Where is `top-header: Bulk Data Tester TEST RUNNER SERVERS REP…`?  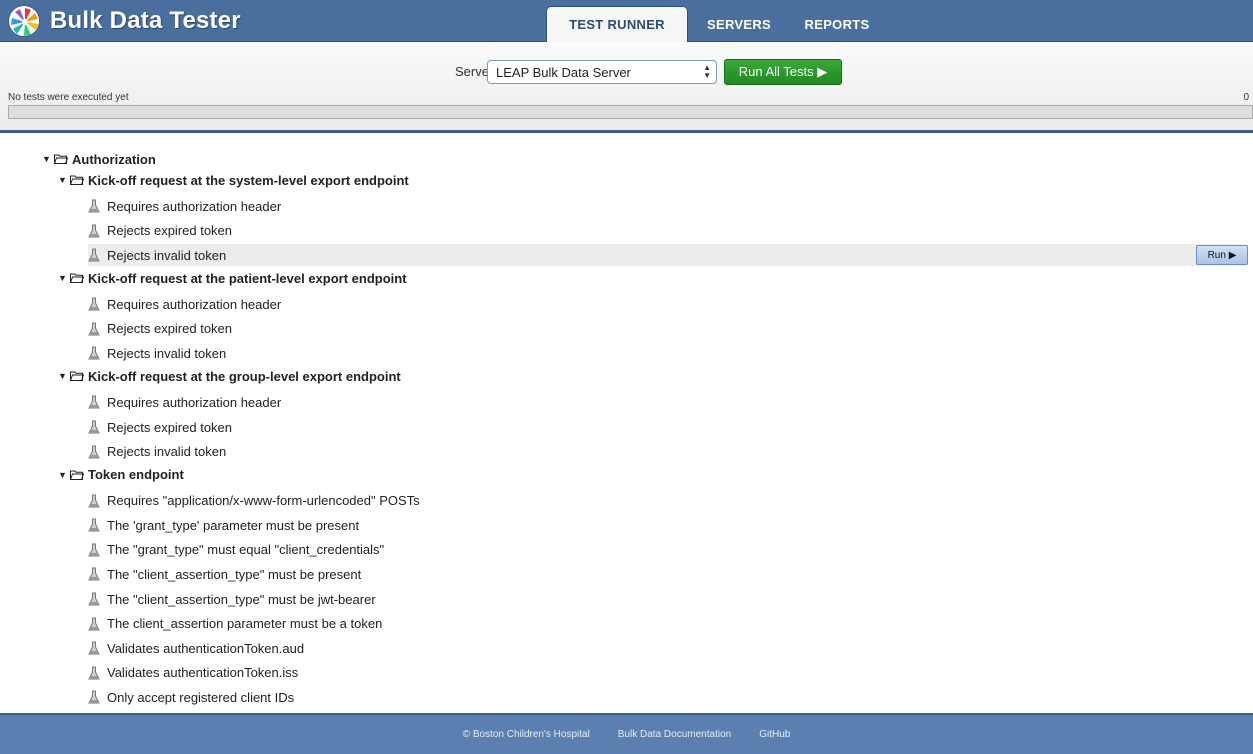 top-header: Bulk Data Tester TEST RUNNER SERVERS REP… is located at coordinates (626, 21).